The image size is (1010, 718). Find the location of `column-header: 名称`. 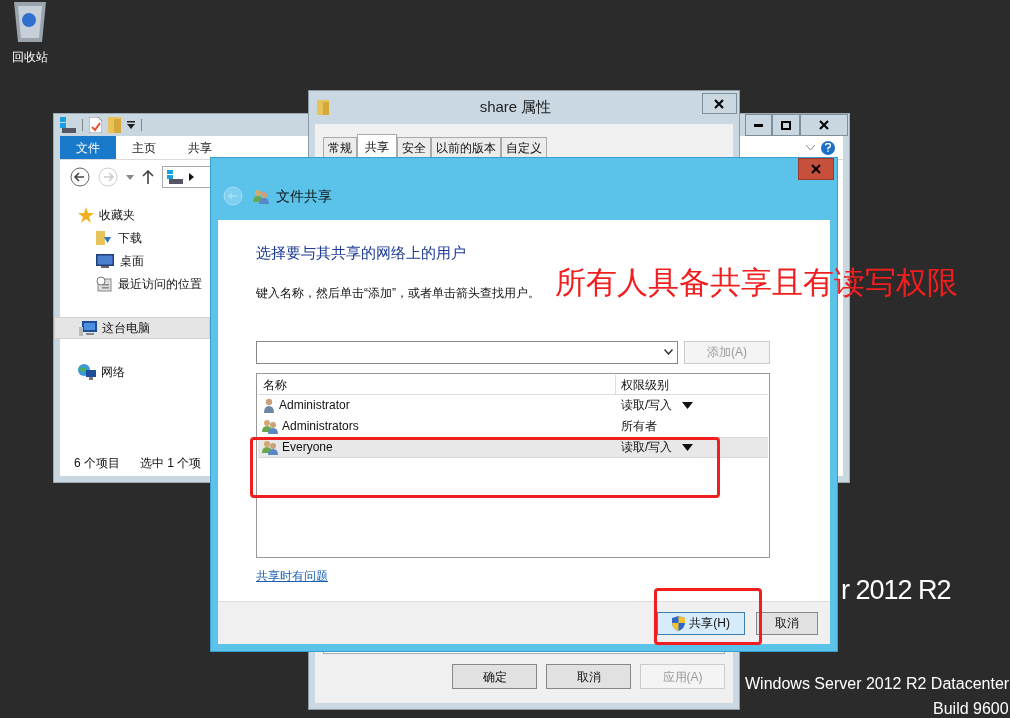

column-header: 名称 is located at coordinates (437, 384).